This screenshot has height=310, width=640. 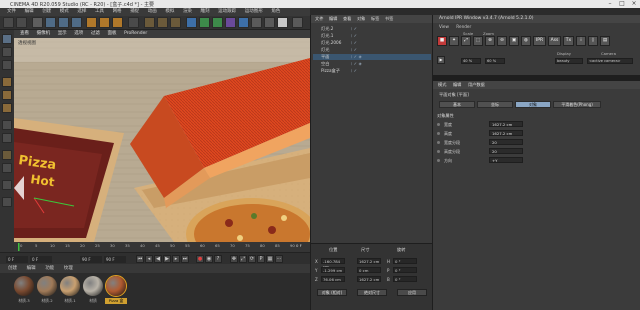 I want to click on solo-icon, so click(x=7, y=202).